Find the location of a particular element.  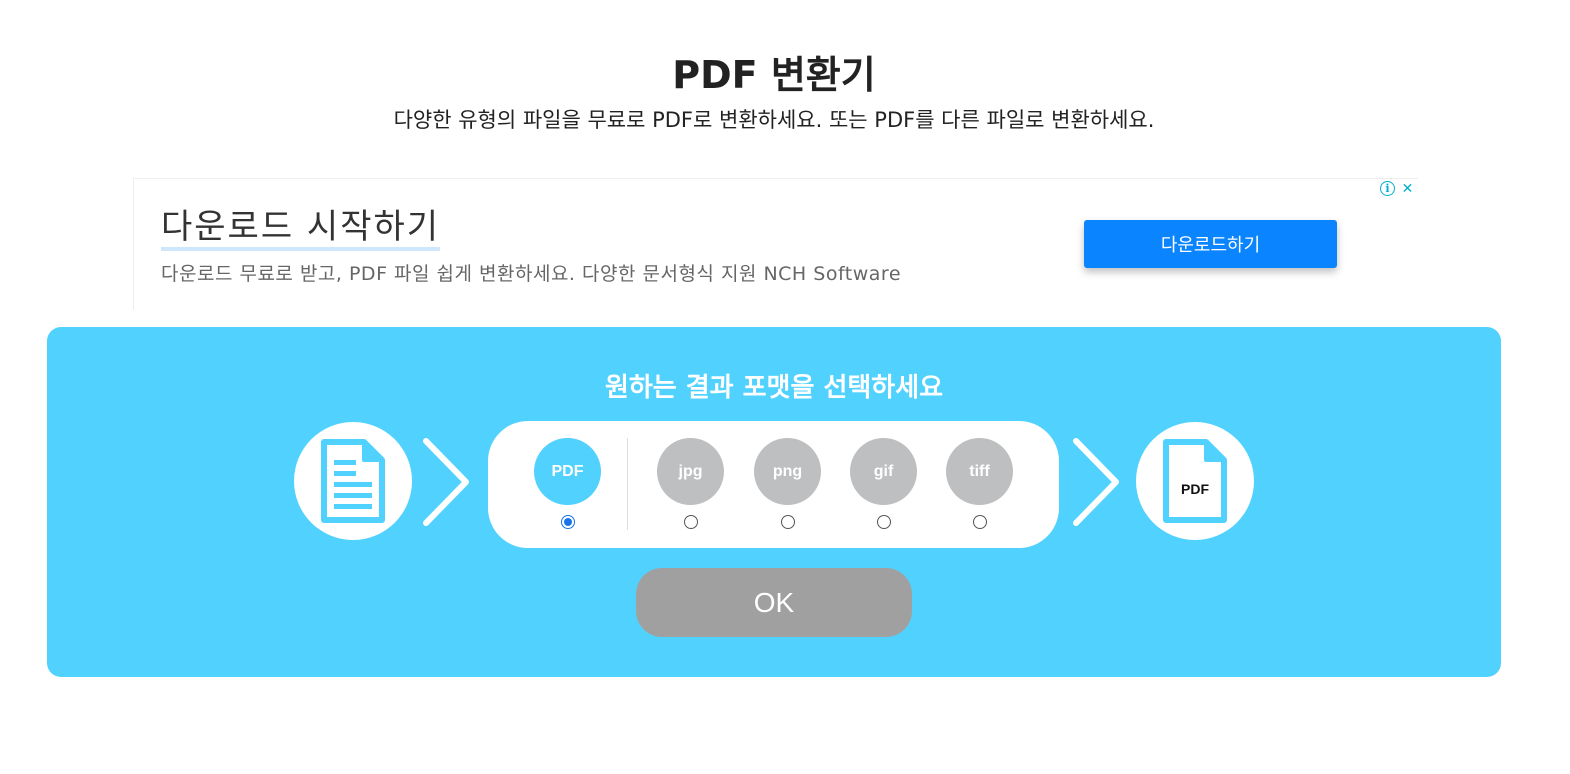

pdf-file-icon: PDF is located at coordinates (1195, 481).